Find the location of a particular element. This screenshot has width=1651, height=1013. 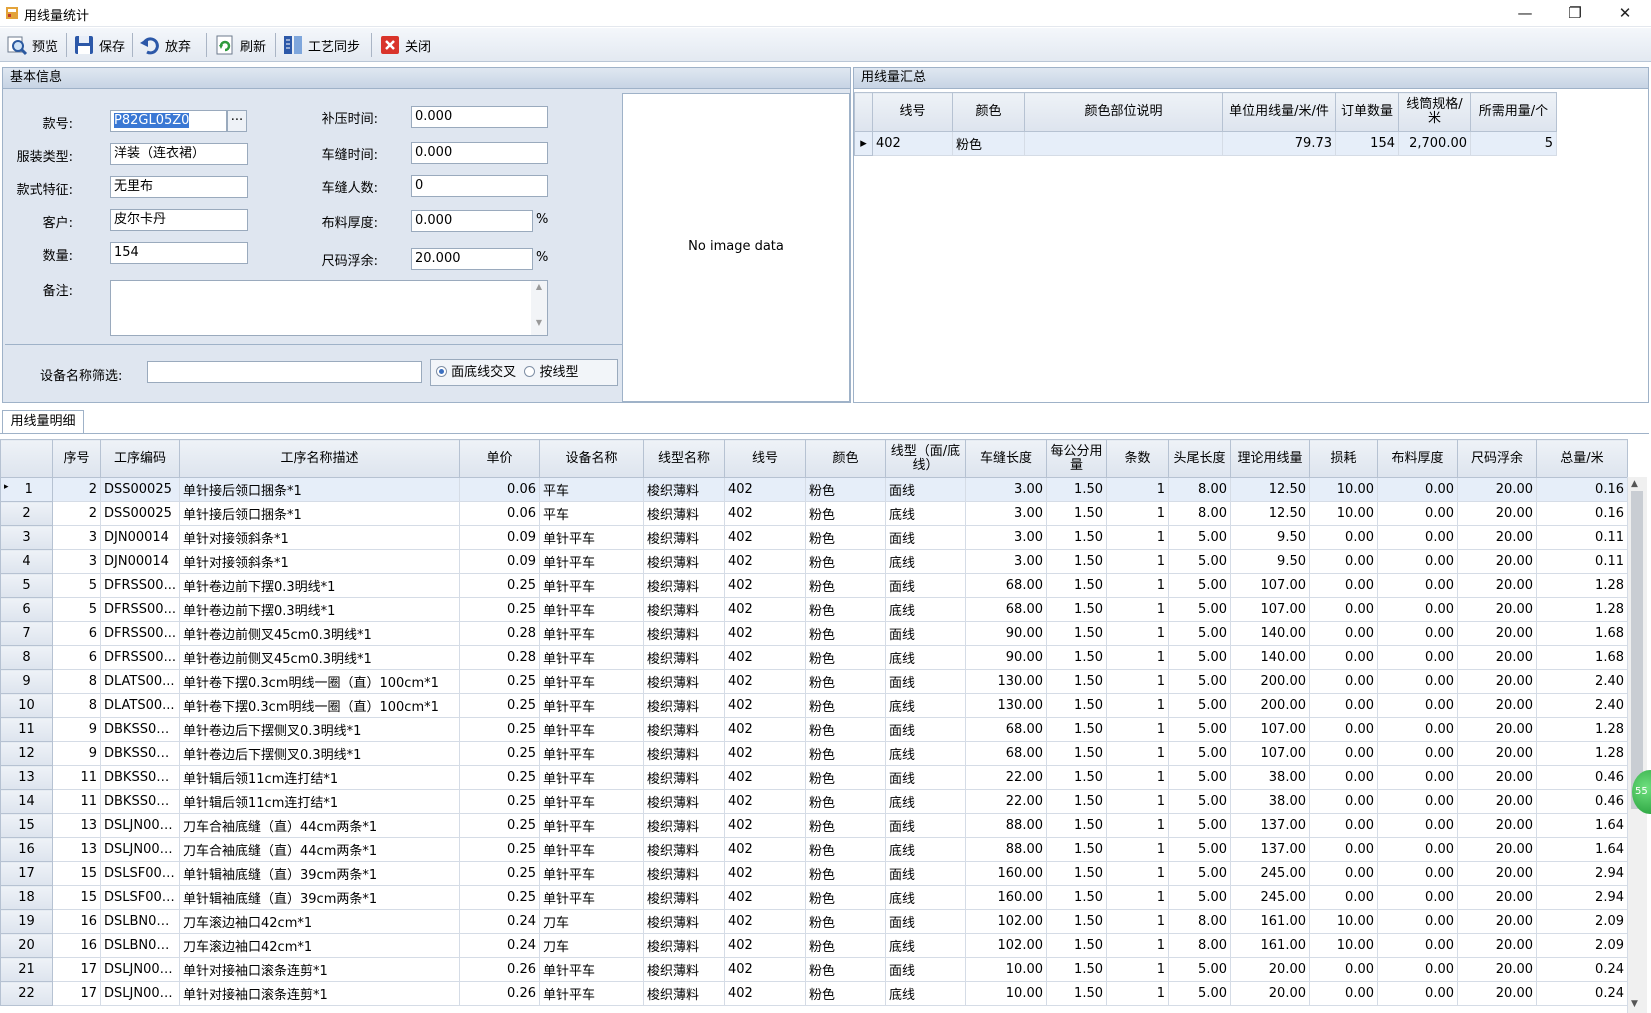

table-cell: 9.50 is located at coordinates (1270, 561).